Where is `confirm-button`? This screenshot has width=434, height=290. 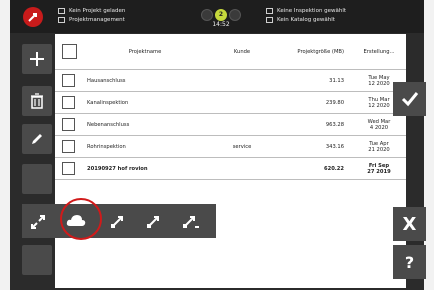
confirm-button is located at coordinates (409, 99).